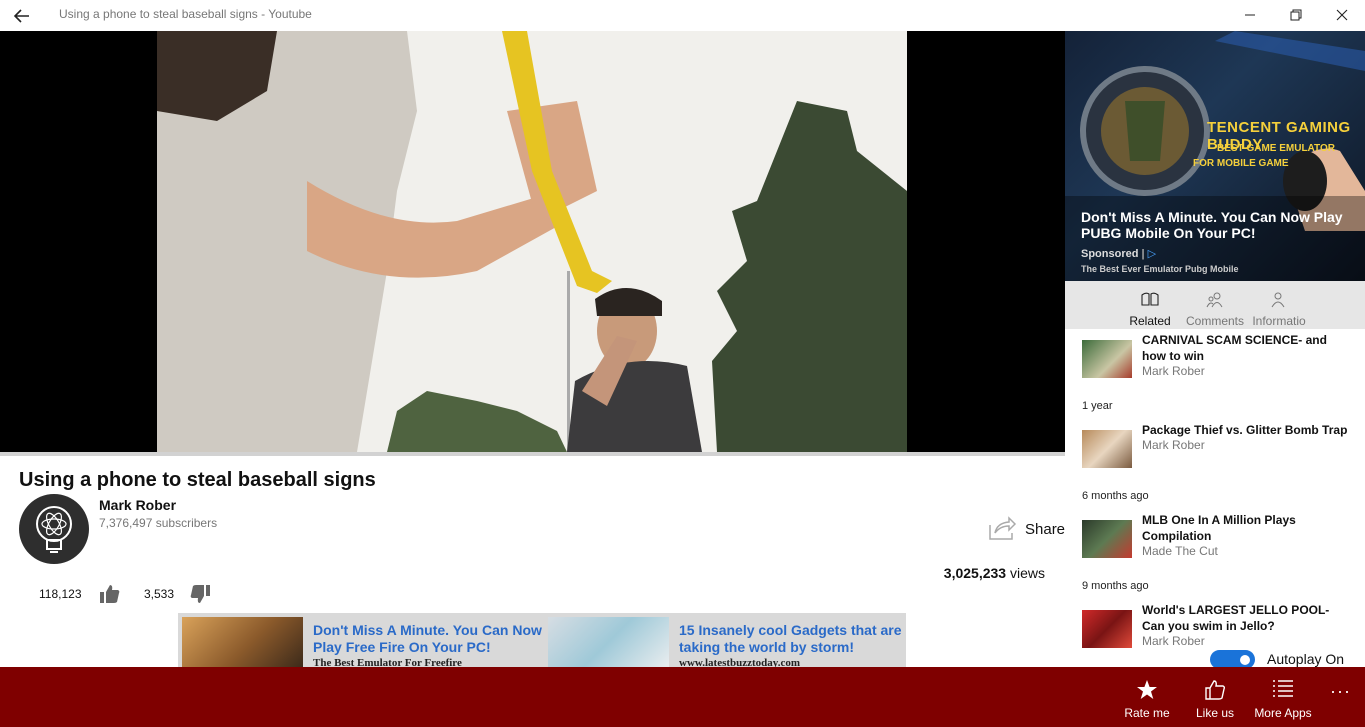  What do you see at coordinates (1003, 528) in the screenshot?
I see `share-icon` at bounding box center [1003, 528].